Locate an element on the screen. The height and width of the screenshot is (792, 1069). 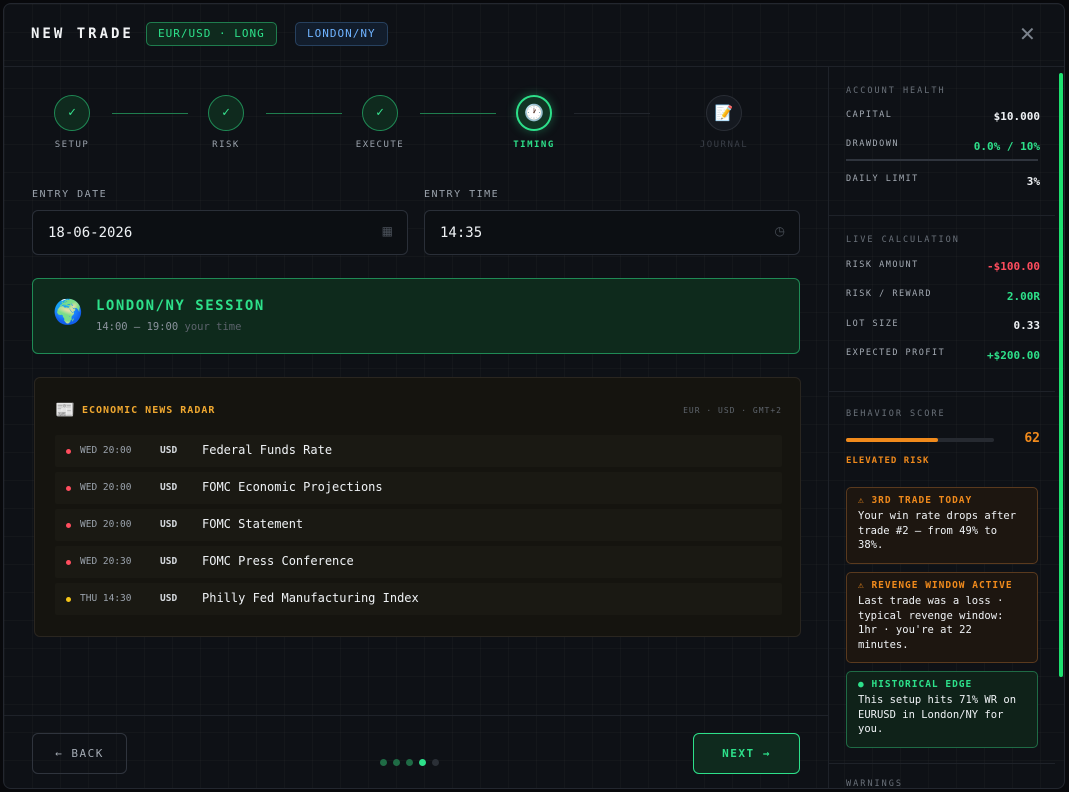
session-badge: LONDON/NY is located at coordinates (341, 34).